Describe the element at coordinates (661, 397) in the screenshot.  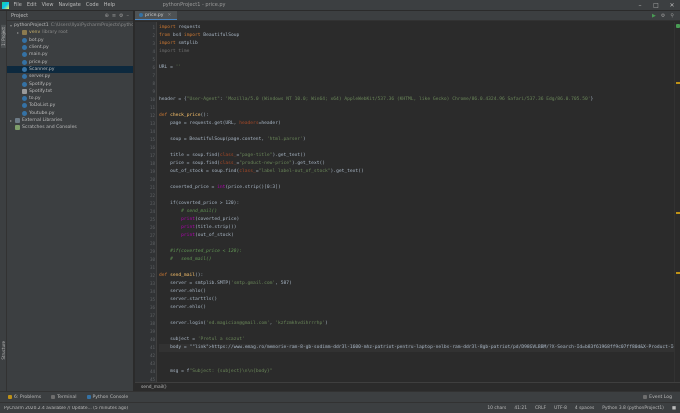
I see `event-log-button: Event Log` at that location.